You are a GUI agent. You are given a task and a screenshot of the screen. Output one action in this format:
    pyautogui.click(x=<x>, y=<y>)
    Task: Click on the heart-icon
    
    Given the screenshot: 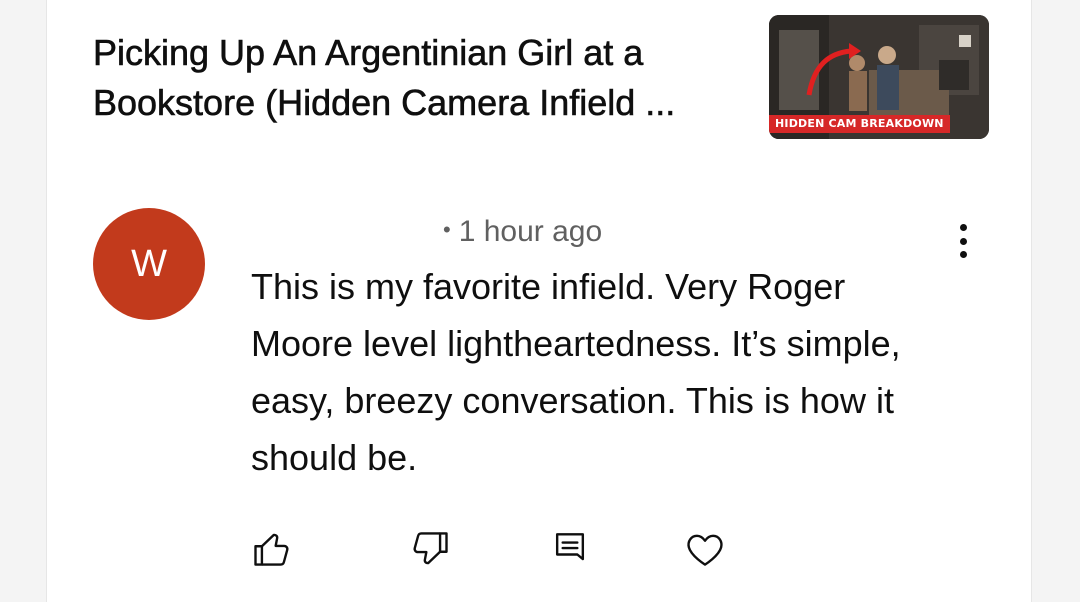 What is the action you would take?
    pyautogui.click(x=705, y=550)
    